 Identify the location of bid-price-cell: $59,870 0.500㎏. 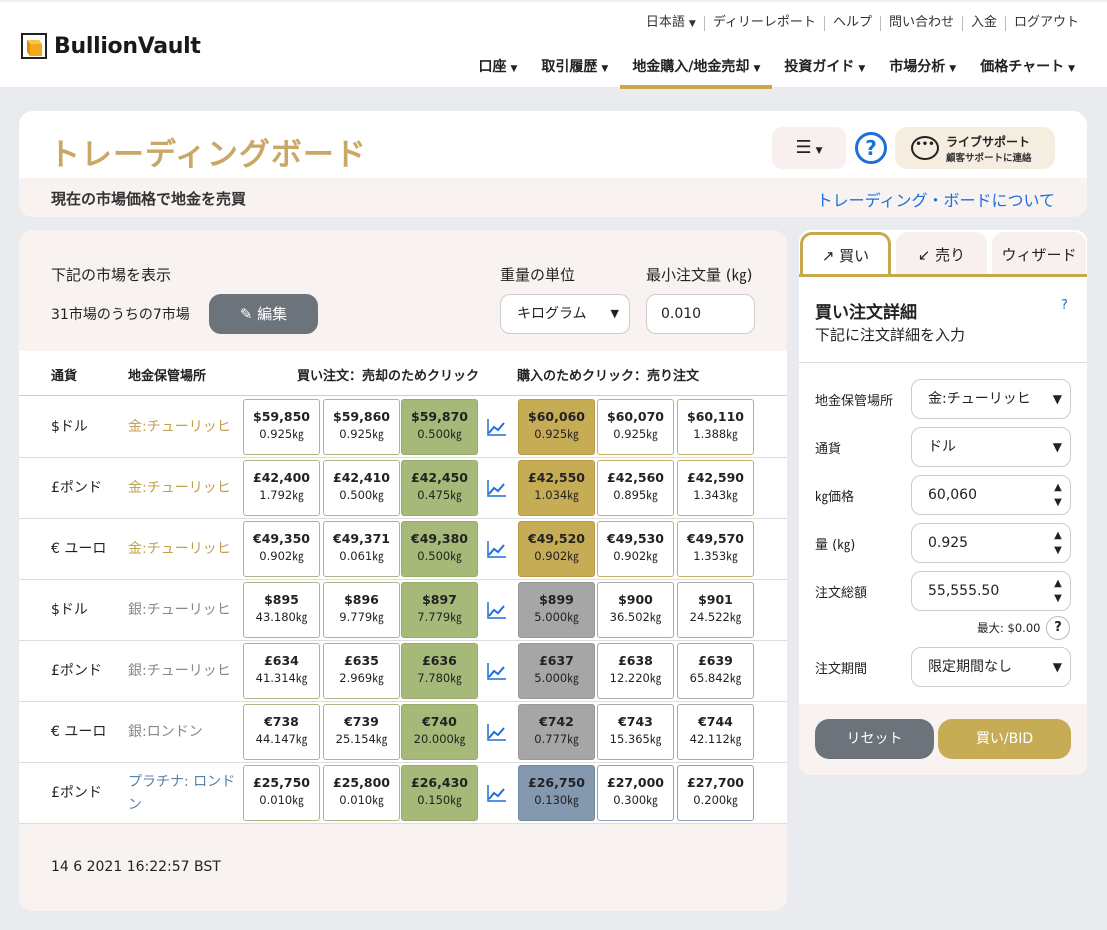
(439, 427).